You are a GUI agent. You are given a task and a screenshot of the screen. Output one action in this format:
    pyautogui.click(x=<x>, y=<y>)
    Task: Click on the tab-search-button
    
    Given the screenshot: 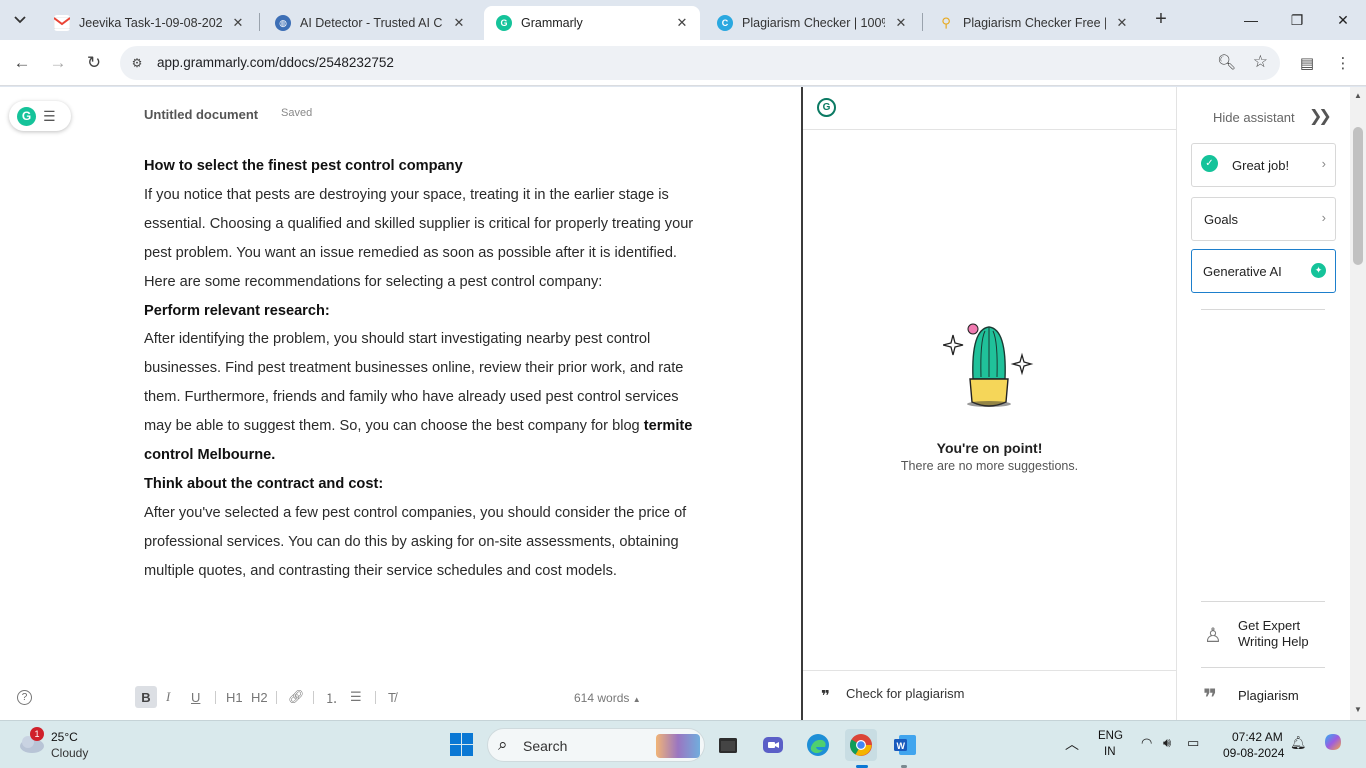 What is the action you would take?
    pyautogui.click(x=20, y=20)
    